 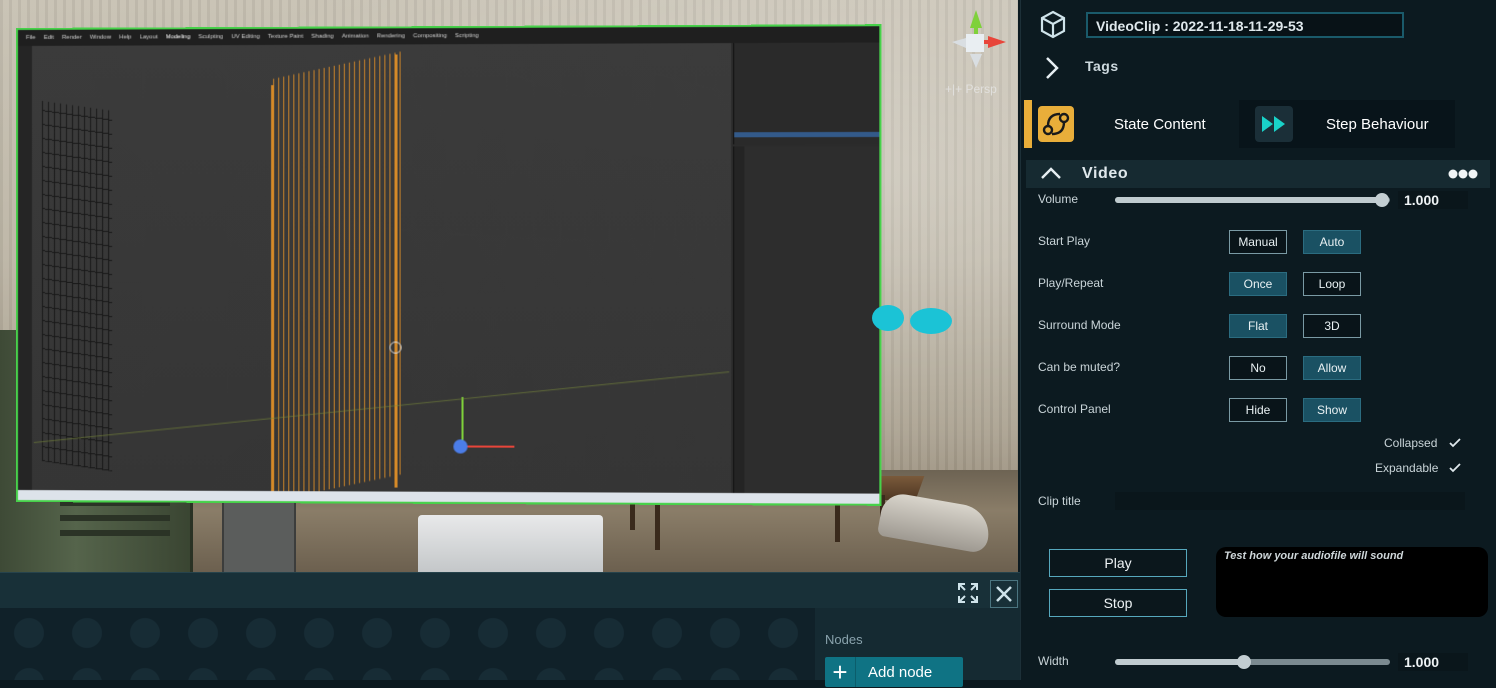 I want to click on surround-flat-button: Flat, so click(x=1258, y=326).